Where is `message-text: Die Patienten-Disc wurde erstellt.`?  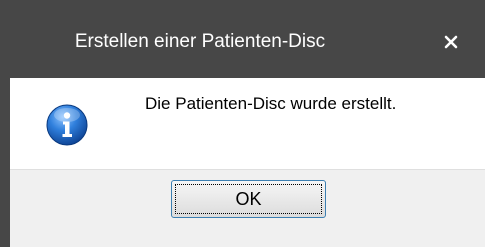 message-text: Die Patienten-Disc wurde erstellt. is located at coordinates (271, 103).